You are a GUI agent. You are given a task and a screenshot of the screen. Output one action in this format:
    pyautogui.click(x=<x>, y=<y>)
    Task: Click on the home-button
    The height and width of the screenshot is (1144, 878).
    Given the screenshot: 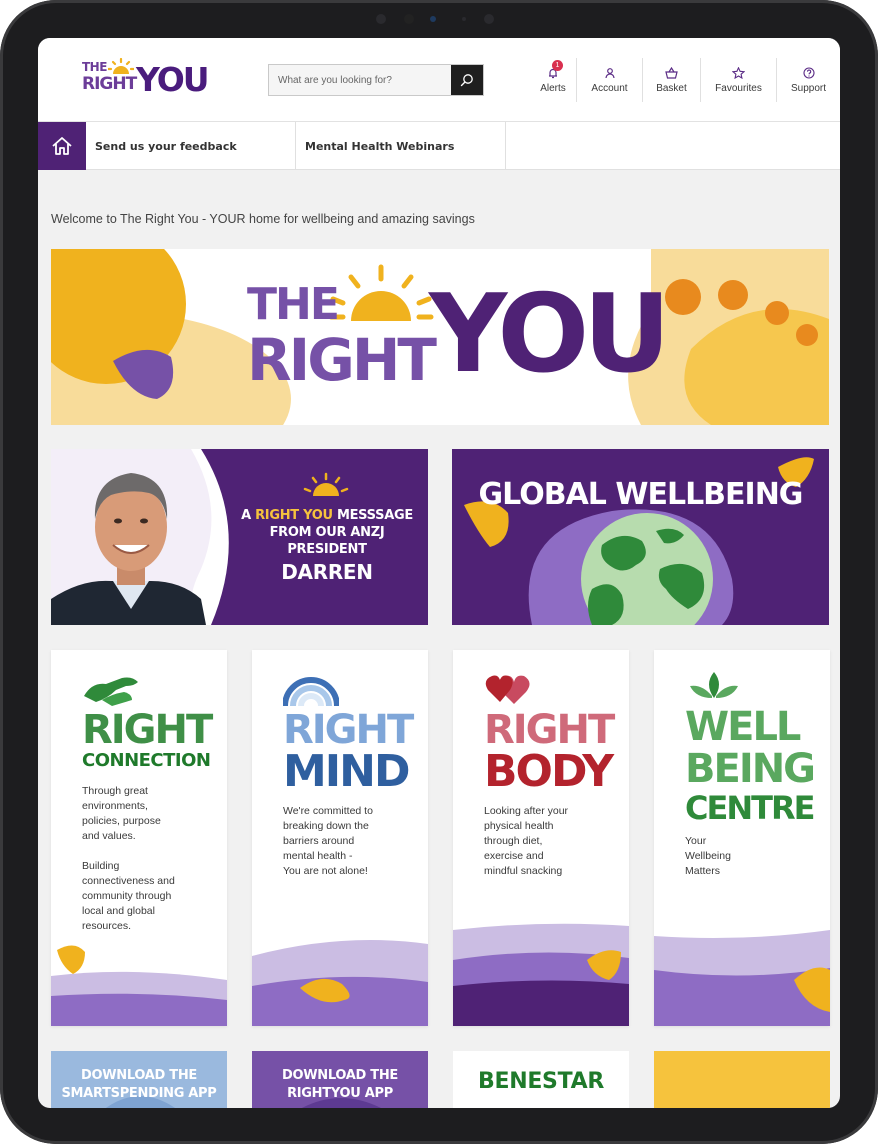 What is the action you would take?
    pyautogui.click(x=62, y=146)
    